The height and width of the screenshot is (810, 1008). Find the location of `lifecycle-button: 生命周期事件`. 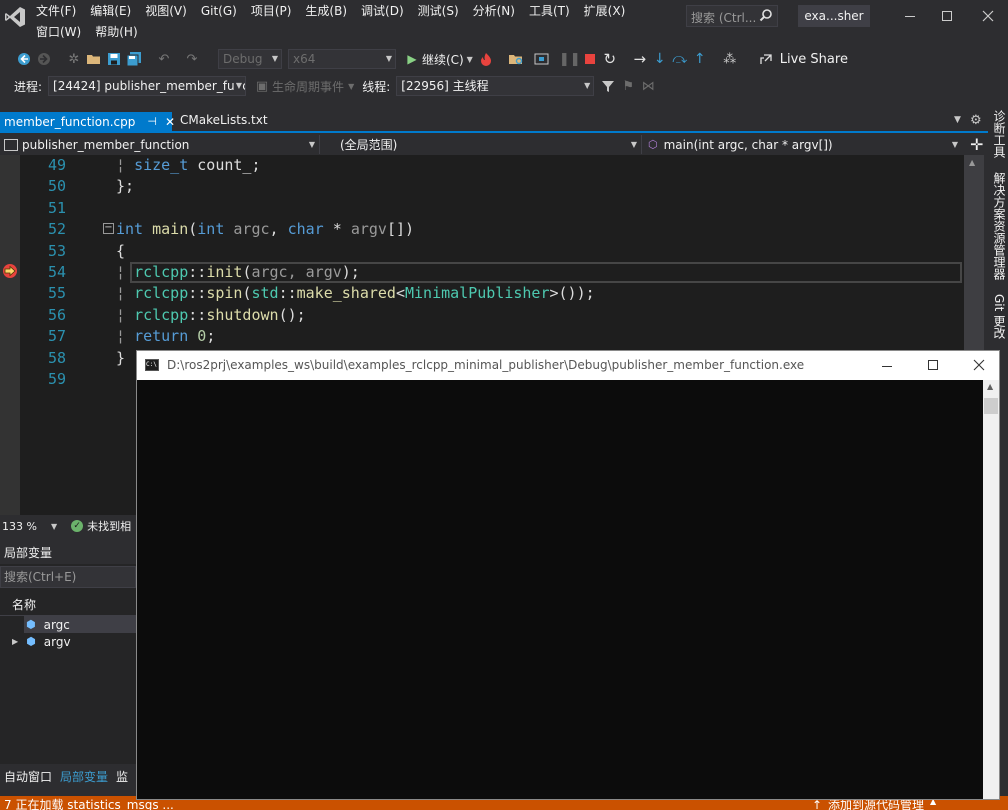

lifecycle-button: 生命周期事件 is located at coordinates (308, 86).